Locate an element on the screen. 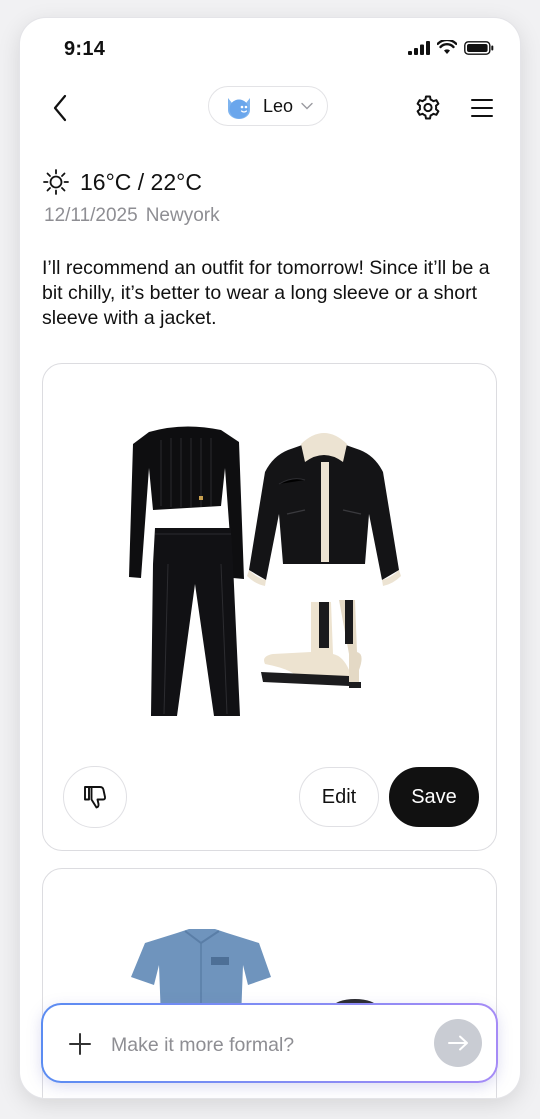 The height and width of the screenshot is (1119, 540). add-attachment-button is located at coordinates (80, 1044).